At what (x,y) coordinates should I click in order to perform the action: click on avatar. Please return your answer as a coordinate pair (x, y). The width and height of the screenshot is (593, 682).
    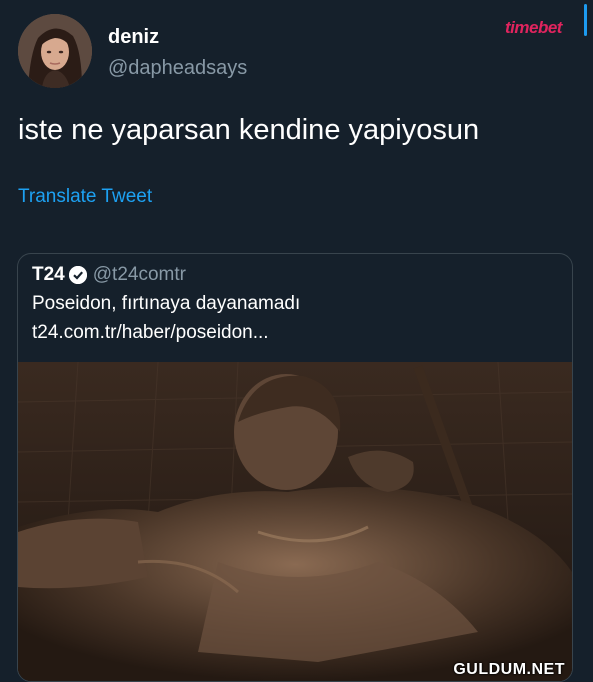
    Looking at the image, I should click on (55, 51).